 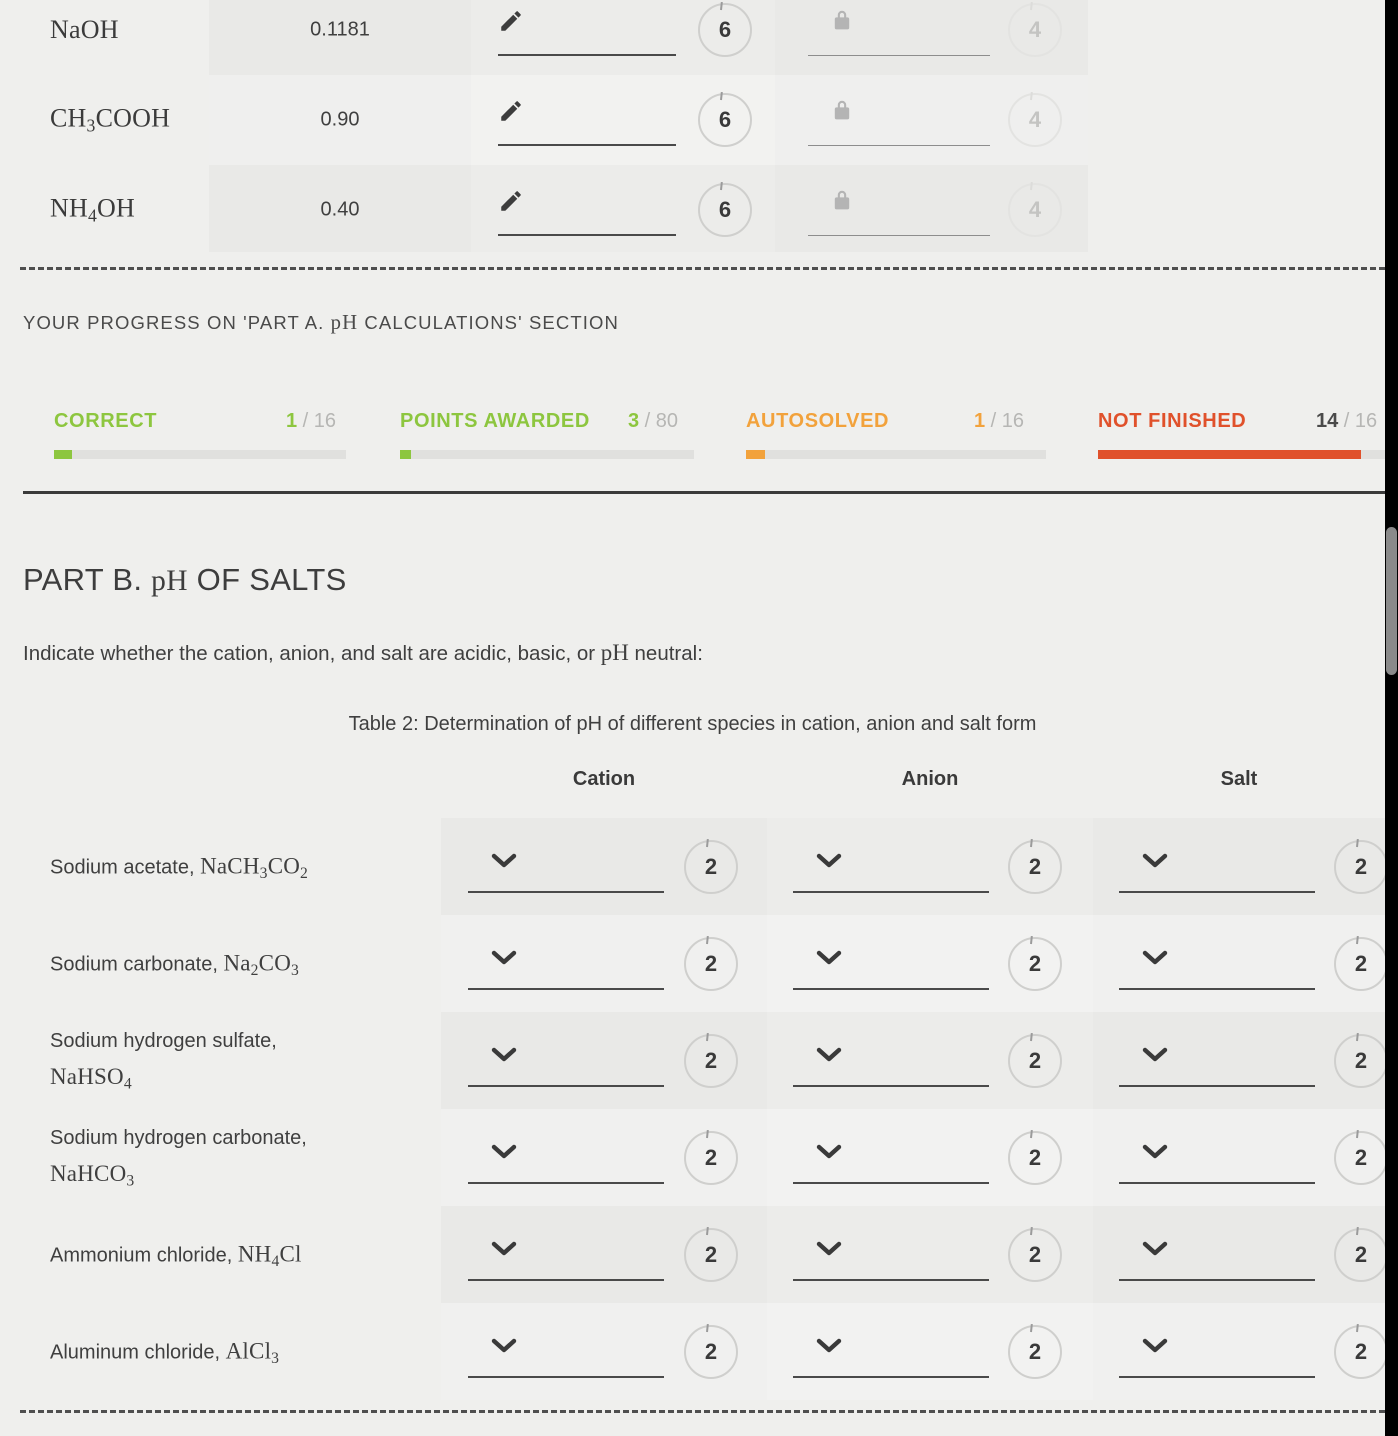 What do you see at coordinates (842, 20) in the screenshot?
I see `lock-icon` at bounding box center [842, 20].